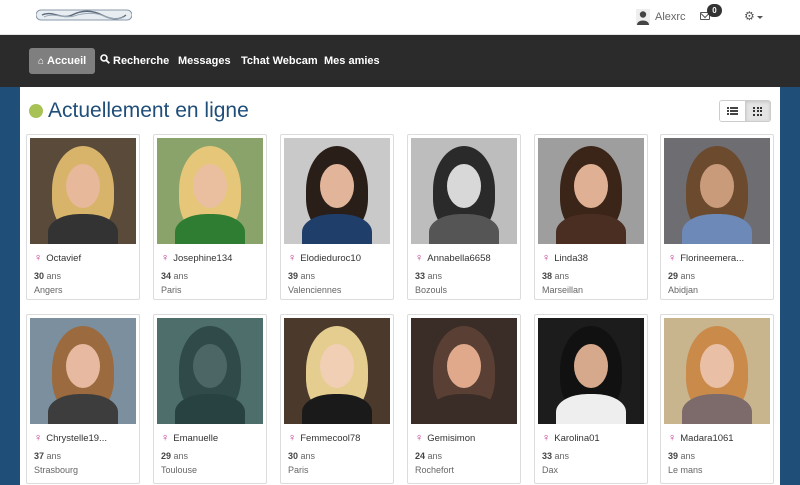 The image size is (800, 485). I want to click on nav-friends: Mes amies, so click(352, 61).